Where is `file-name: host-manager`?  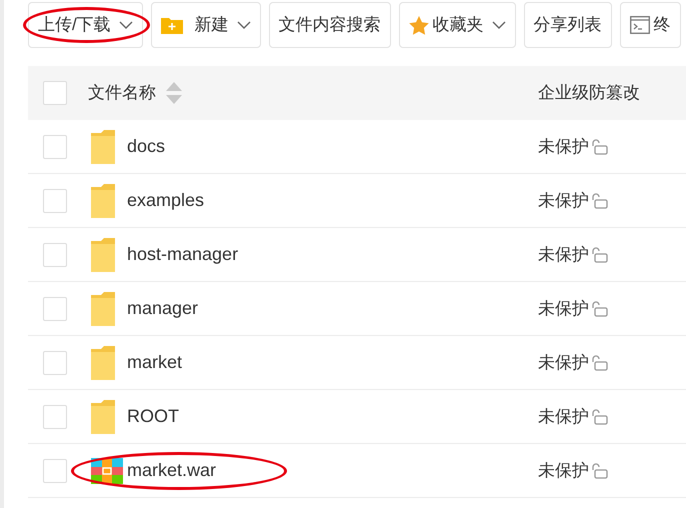
file-name: host-manager is located at coordinates (182, 254).